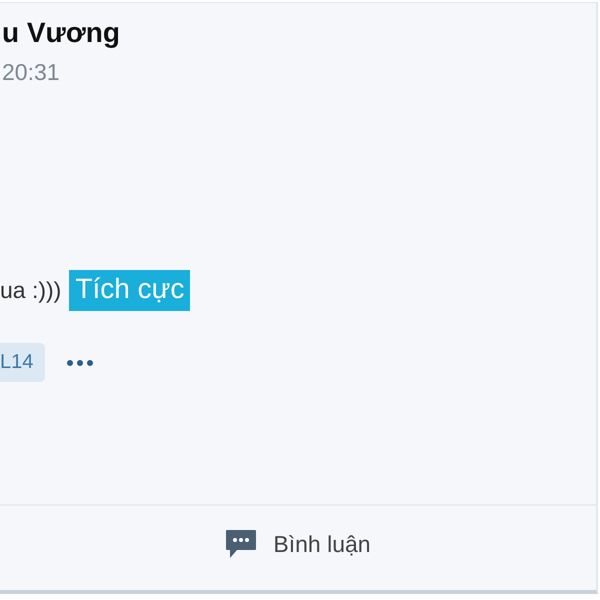 Image resolution: width=600 pixels, height=600 pixels. I want to click on comment-button: Bình luận, so click(298, 548).